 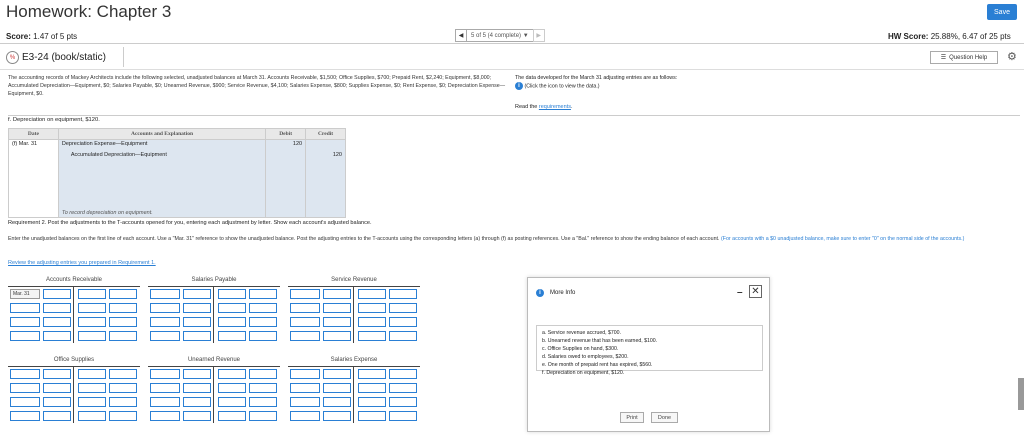 What do you see at coordinates (286, 145) in the screenshot?
I see `cell-debit: 120` at bounding box center [286, 145].